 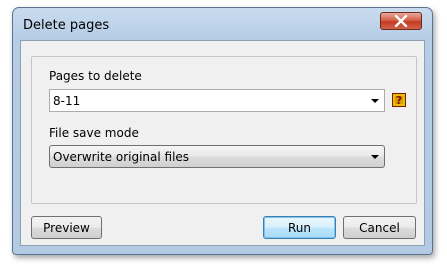 I want to click on cancel-button: Cancel, so click(x=379, y=227).